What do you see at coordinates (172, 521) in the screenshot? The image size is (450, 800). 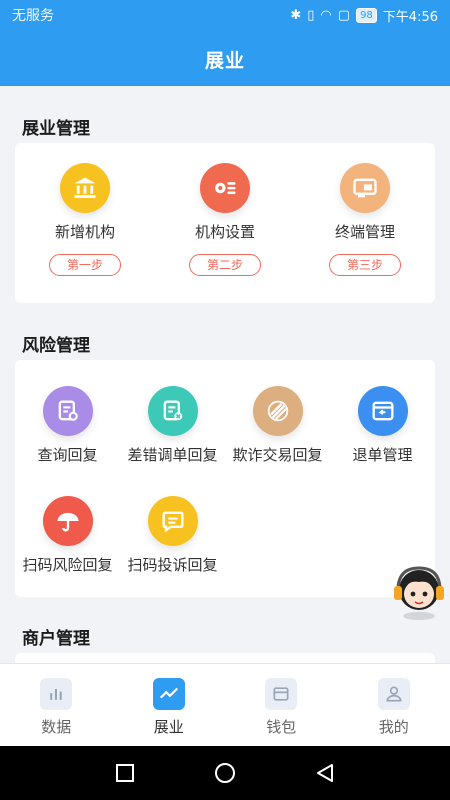 I see `chat-icon` at bounding box center [172, 521].